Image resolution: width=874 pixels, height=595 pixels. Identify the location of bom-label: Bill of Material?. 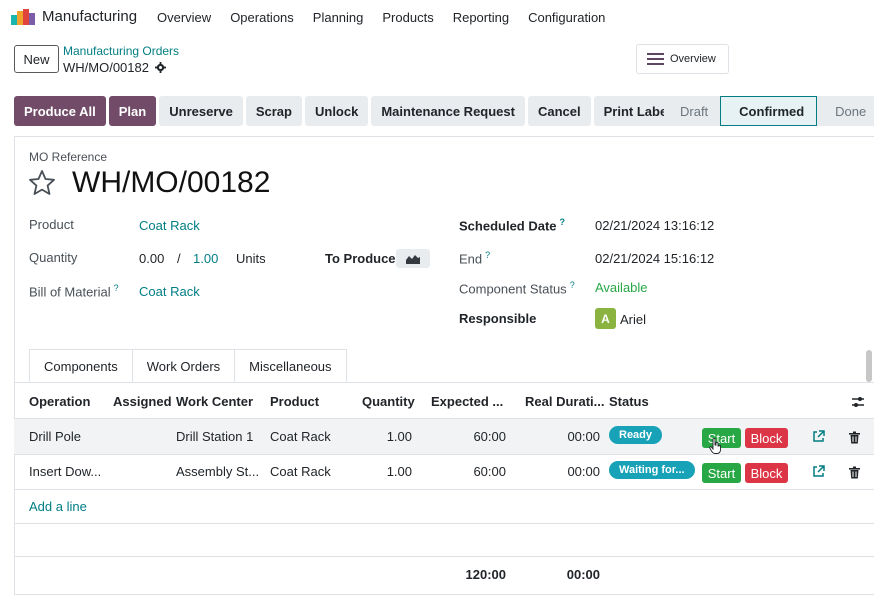
(74, 291).